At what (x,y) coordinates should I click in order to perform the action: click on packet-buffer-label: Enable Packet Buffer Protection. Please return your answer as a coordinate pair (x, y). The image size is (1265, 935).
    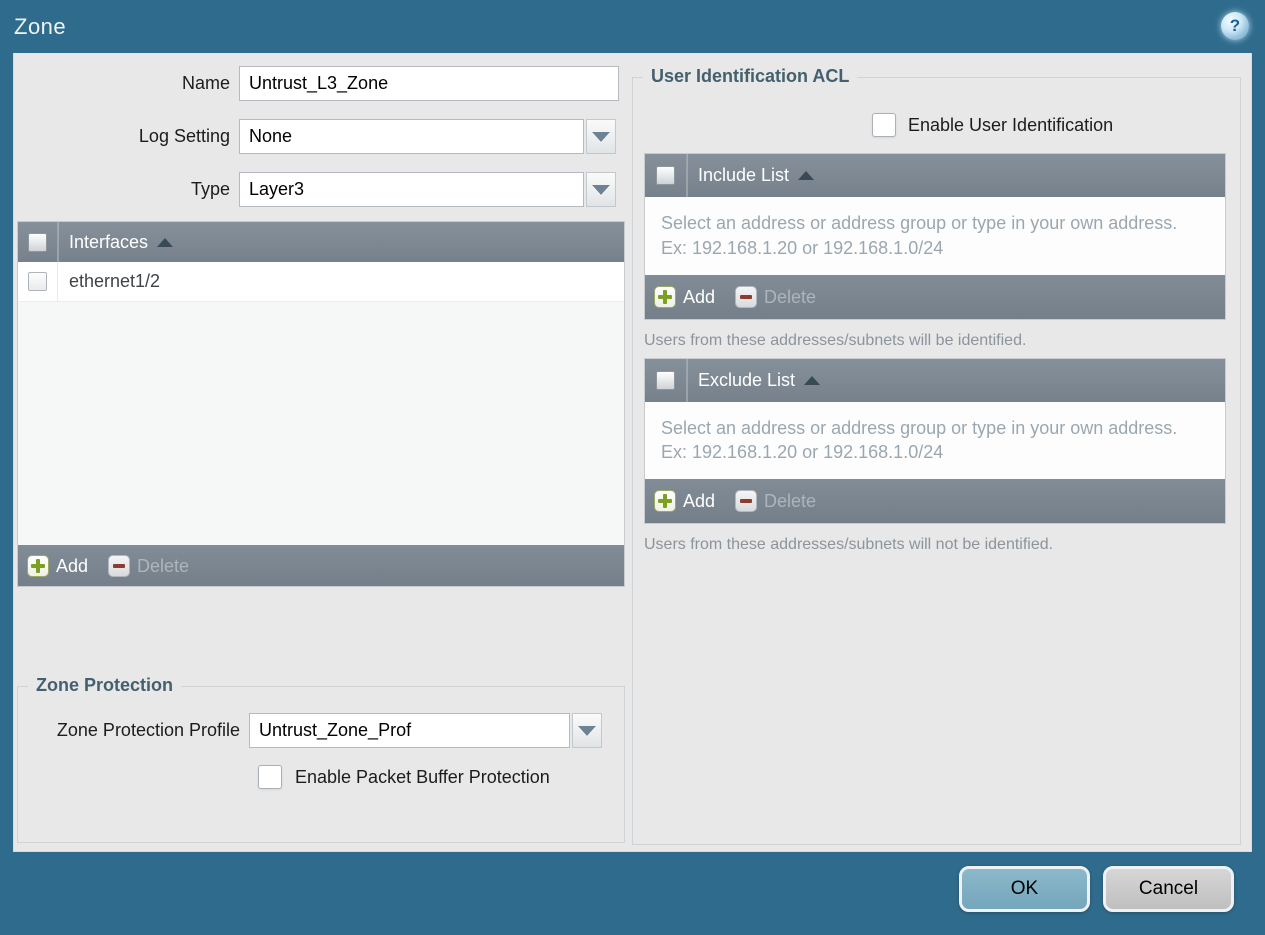
    Looking at the image, I should click on (422, 776).